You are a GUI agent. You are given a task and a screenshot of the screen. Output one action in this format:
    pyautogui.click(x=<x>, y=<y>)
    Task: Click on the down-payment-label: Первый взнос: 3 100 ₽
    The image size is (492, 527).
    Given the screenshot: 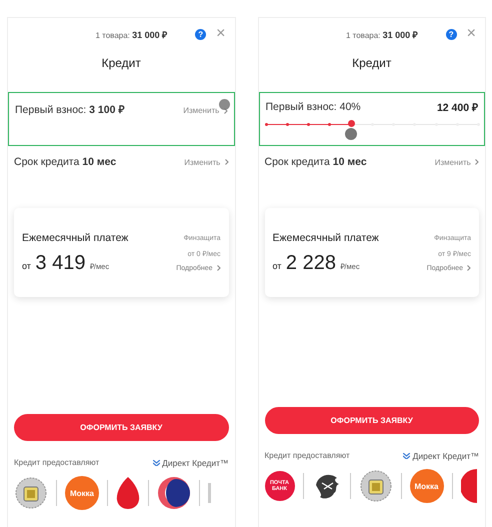 What is the action you would take?
    pyautogui.click(x=69, y=109)
    